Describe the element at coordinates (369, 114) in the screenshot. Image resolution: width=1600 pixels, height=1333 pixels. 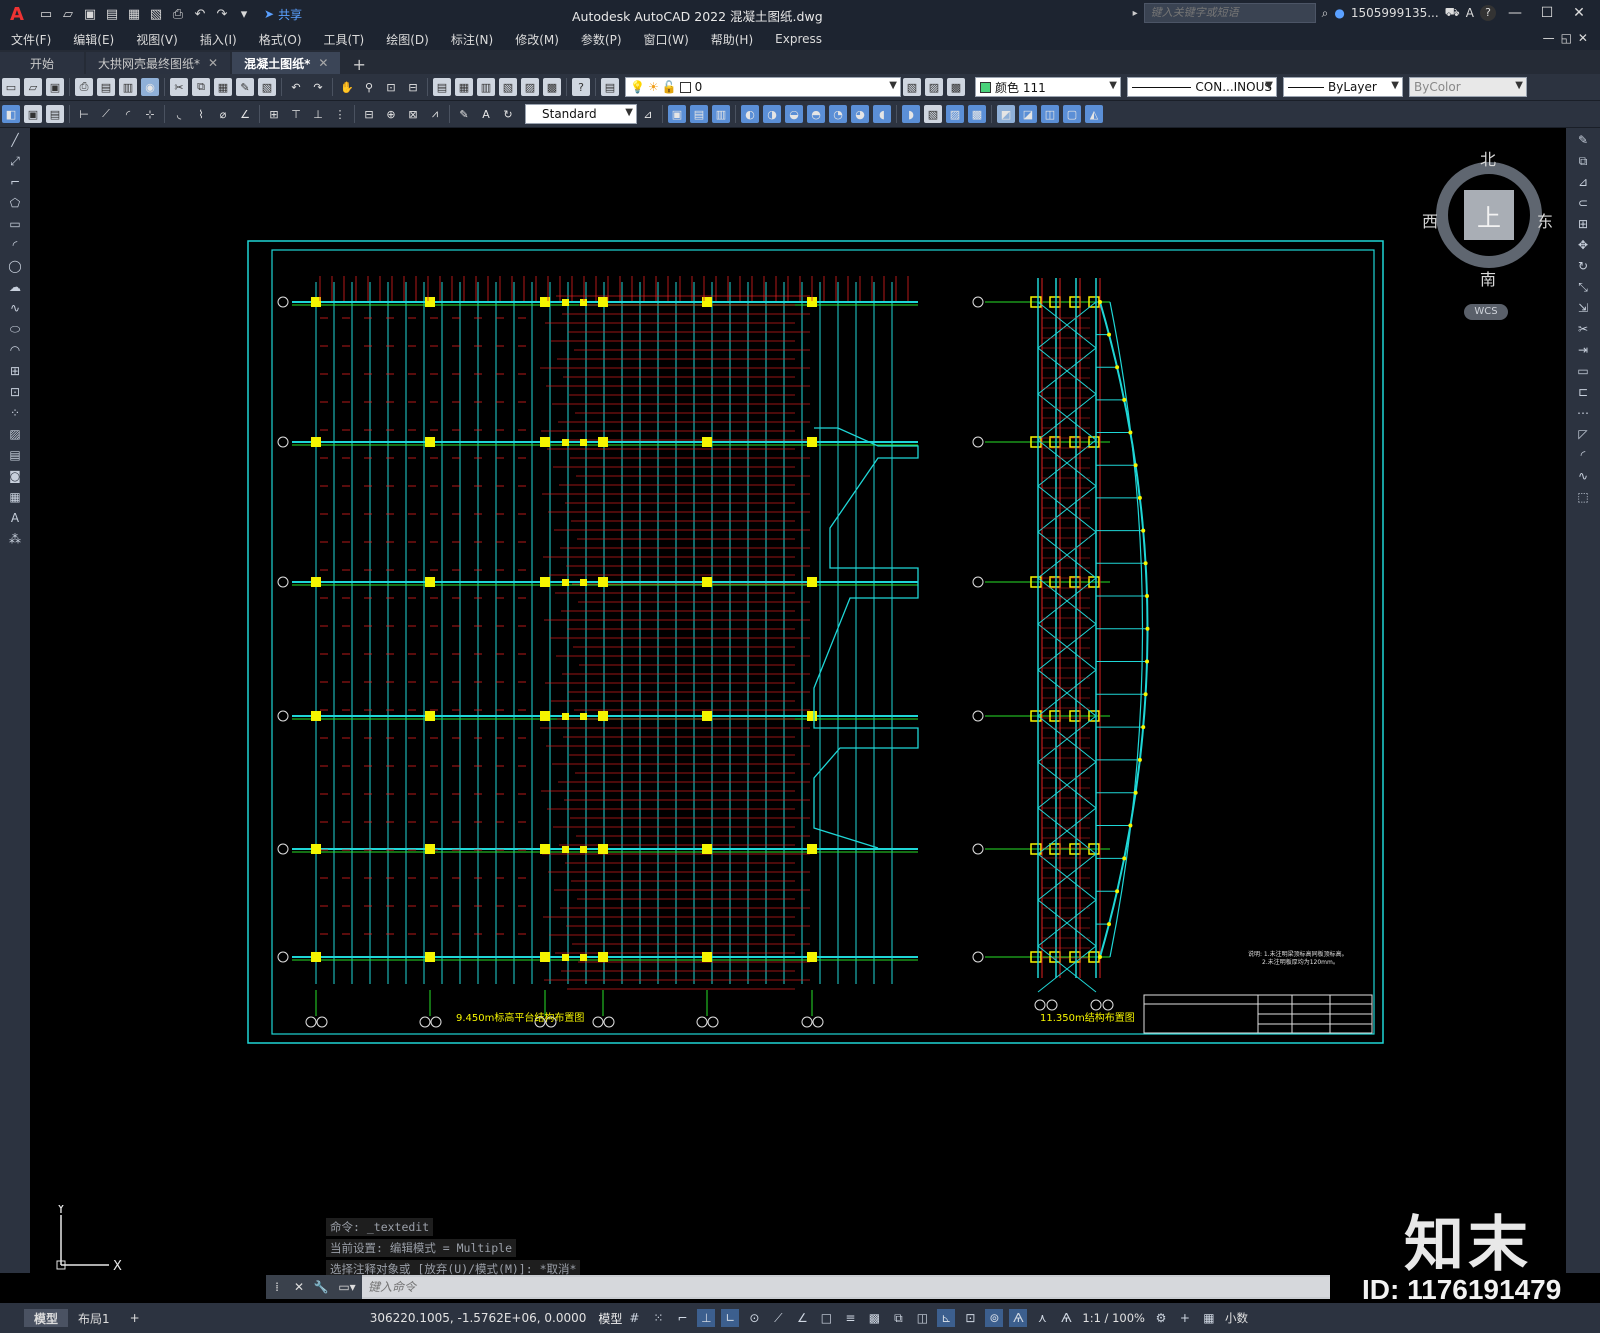
I see `tolerance-icon: ⊟` at that location.